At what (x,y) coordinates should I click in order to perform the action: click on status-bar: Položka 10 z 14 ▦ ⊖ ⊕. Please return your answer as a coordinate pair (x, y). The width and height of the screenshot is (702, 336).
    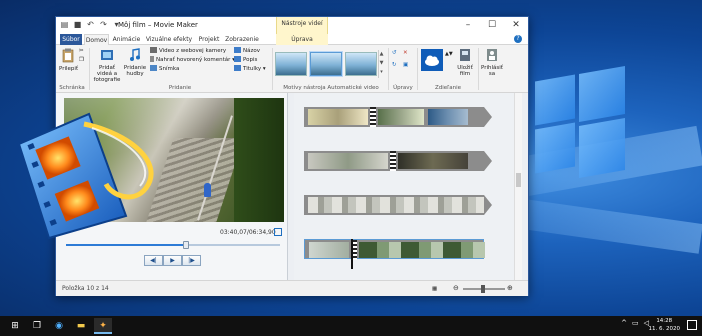
    Looking at the image, I should click on (292, 288).